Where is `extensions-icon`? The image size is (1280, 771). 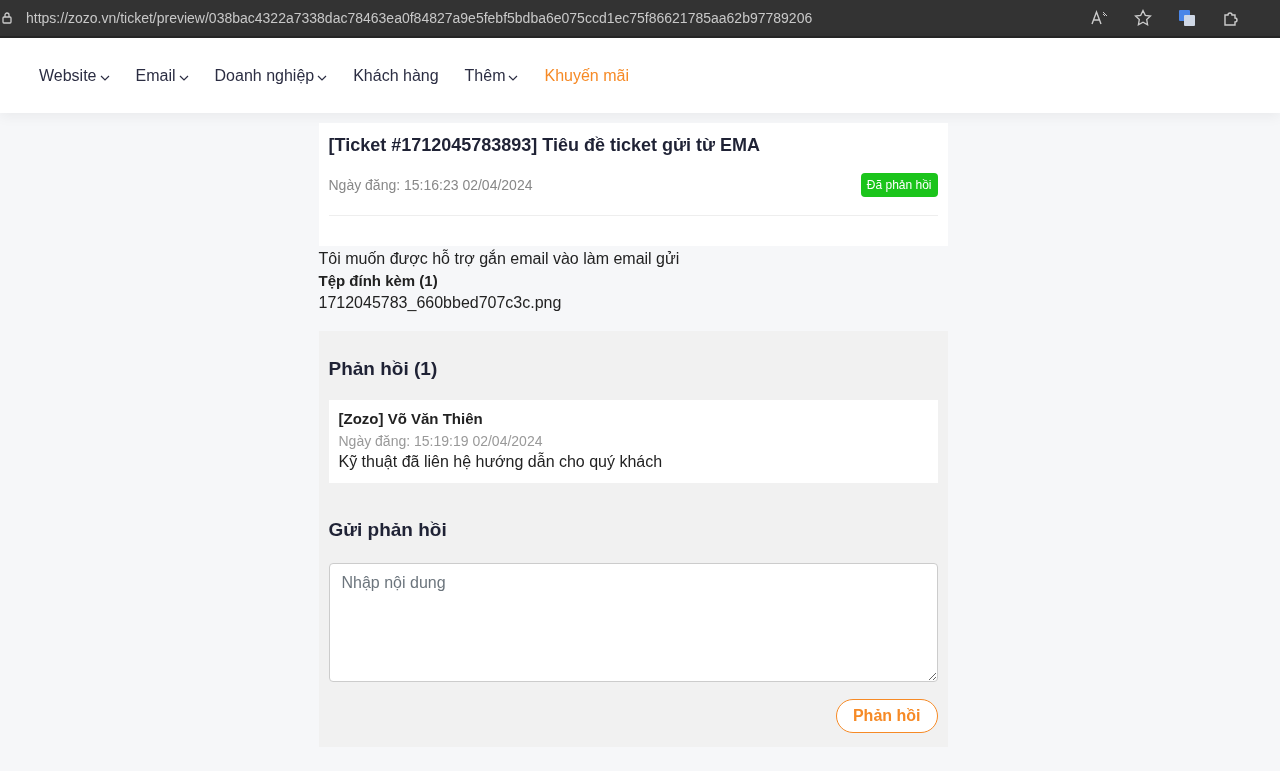 extensions-icon is located at coordinates (1231, 18).